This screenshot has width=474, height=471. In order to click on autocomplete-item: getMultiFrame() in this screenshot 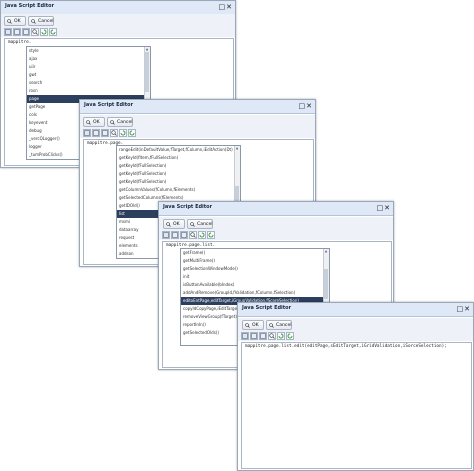, I will do `click(255, 261)`.